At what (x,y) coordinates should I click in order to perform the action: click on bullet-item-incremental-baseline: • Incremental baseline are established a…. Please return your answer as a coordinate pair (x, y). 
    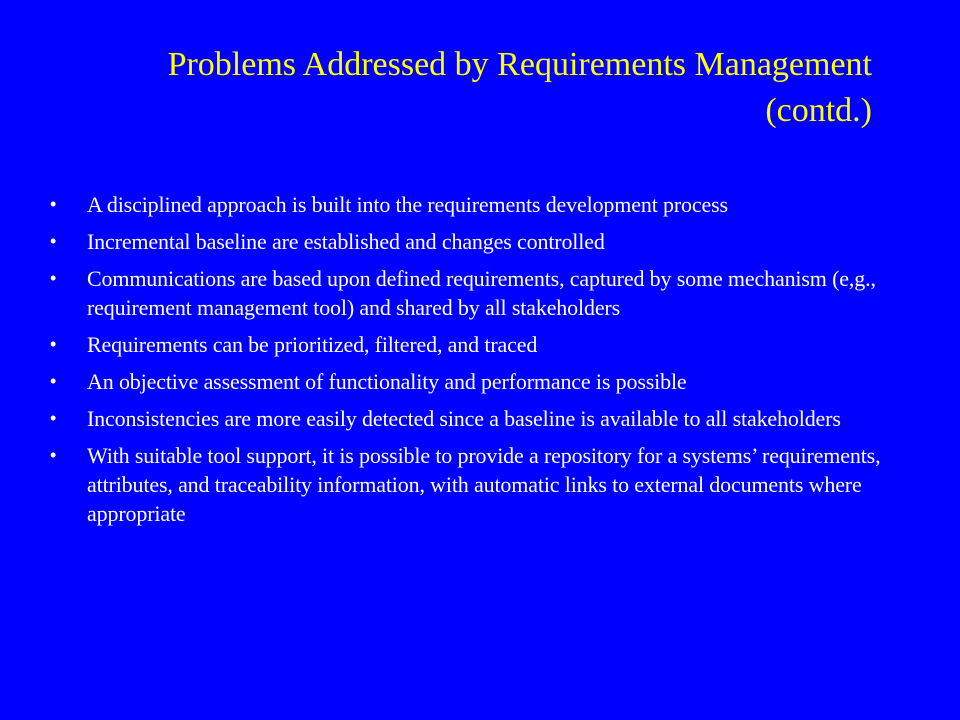
    Looking at the image, I should click on (490, 241).